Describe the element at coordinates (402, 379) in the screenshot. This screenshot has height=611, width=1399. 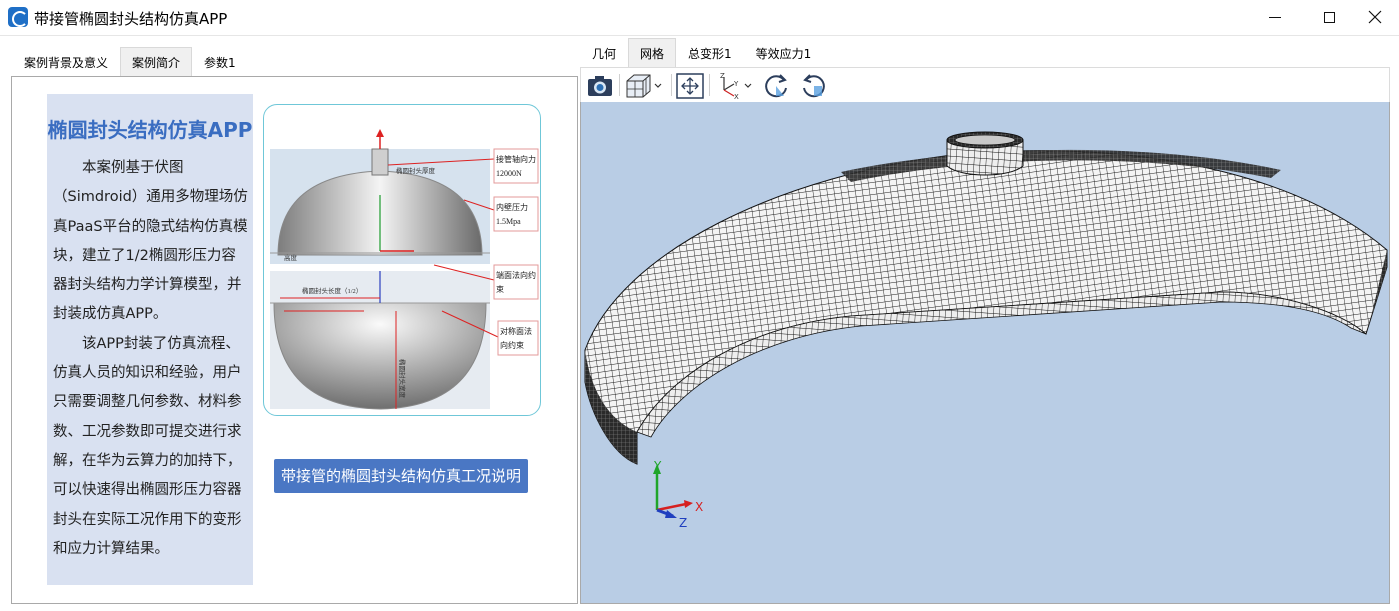
I see `label-width: 椭圆封头宽度` at that location.